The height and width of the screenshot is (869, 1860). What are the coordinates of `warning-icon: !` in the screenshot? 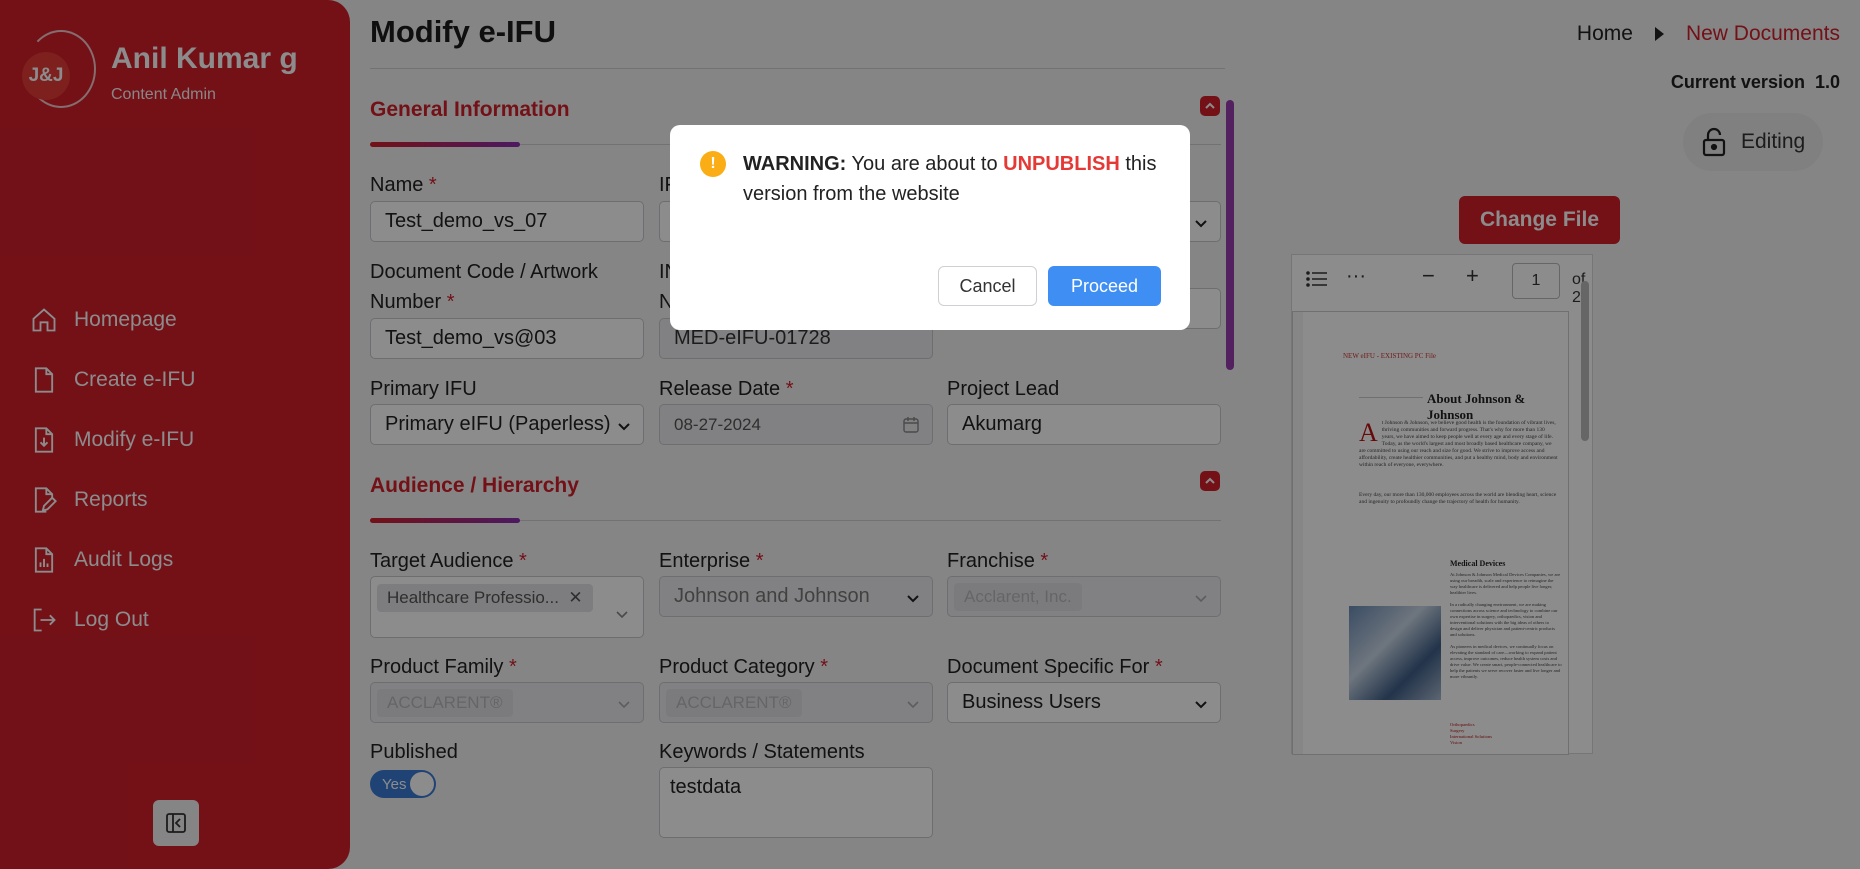 It's located at (713, 164).